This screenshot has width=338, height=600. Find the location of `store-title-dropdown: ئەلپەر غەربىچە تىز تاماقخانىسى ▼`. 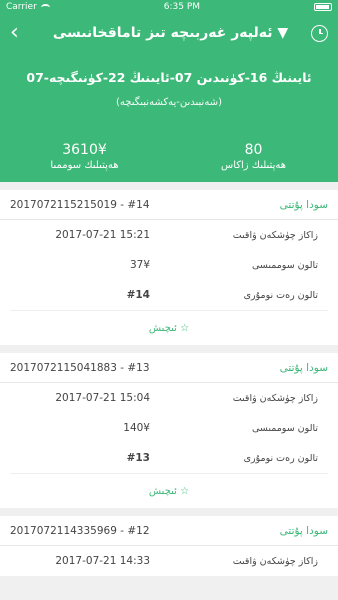

store-title-dropdown: ئەلپەر غەربىچە تىز تاماقخانىسى ▼ is located at coordinates (170, 33).